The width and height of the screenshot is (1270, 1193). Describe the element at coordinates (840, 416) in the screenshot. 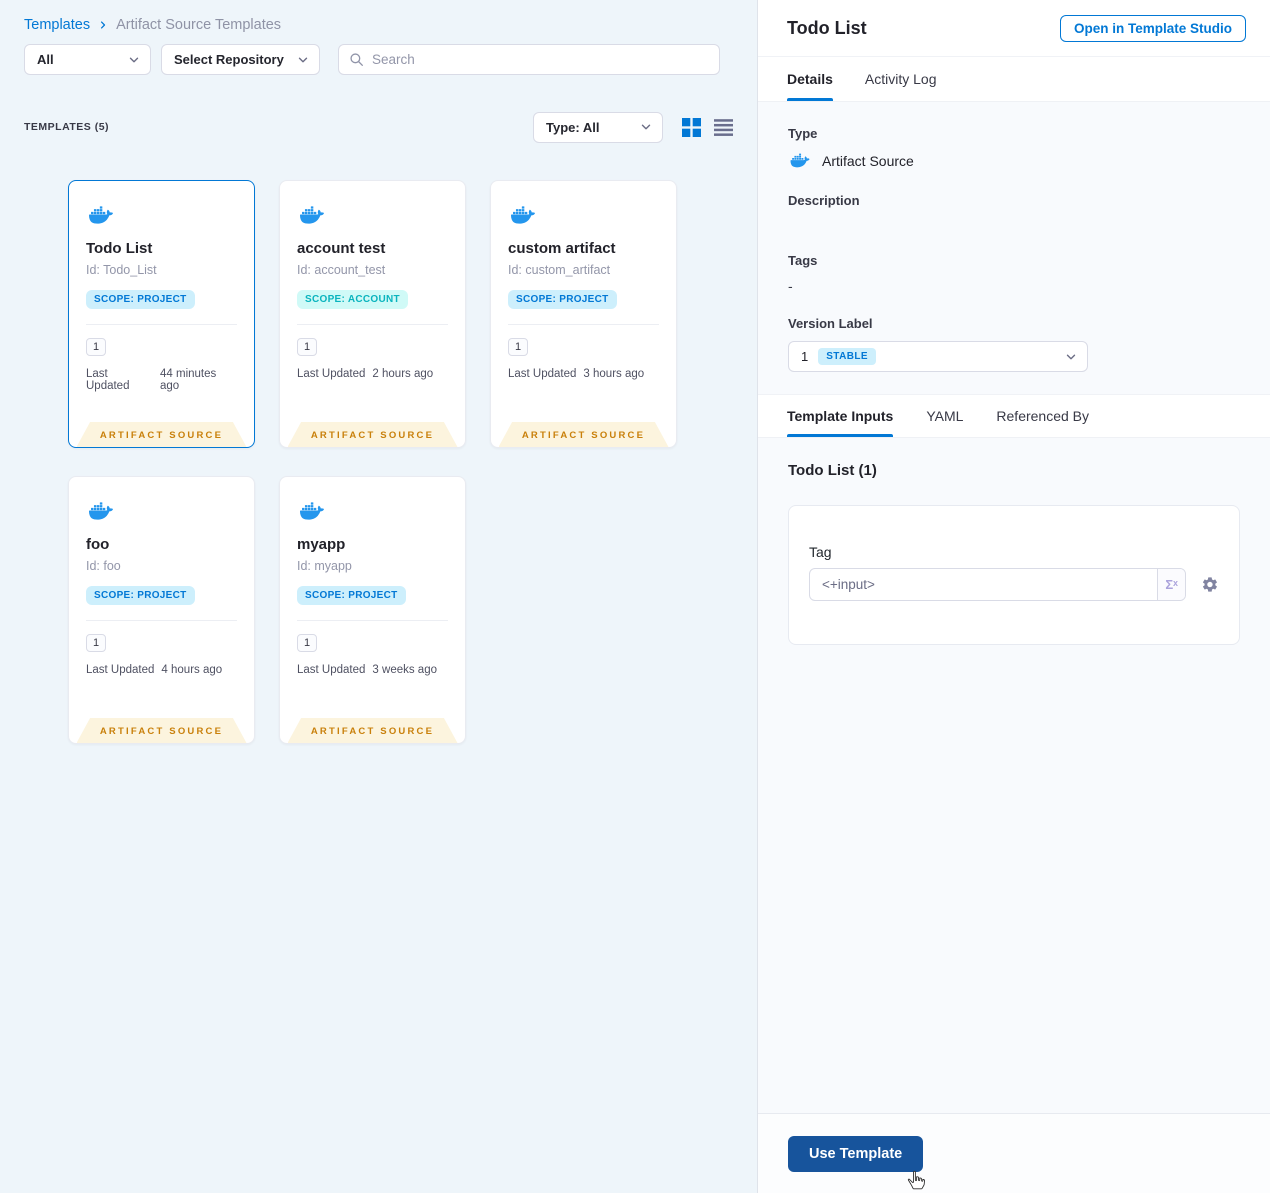

I see `tab-template-inputs: Template Inputs` at that location.